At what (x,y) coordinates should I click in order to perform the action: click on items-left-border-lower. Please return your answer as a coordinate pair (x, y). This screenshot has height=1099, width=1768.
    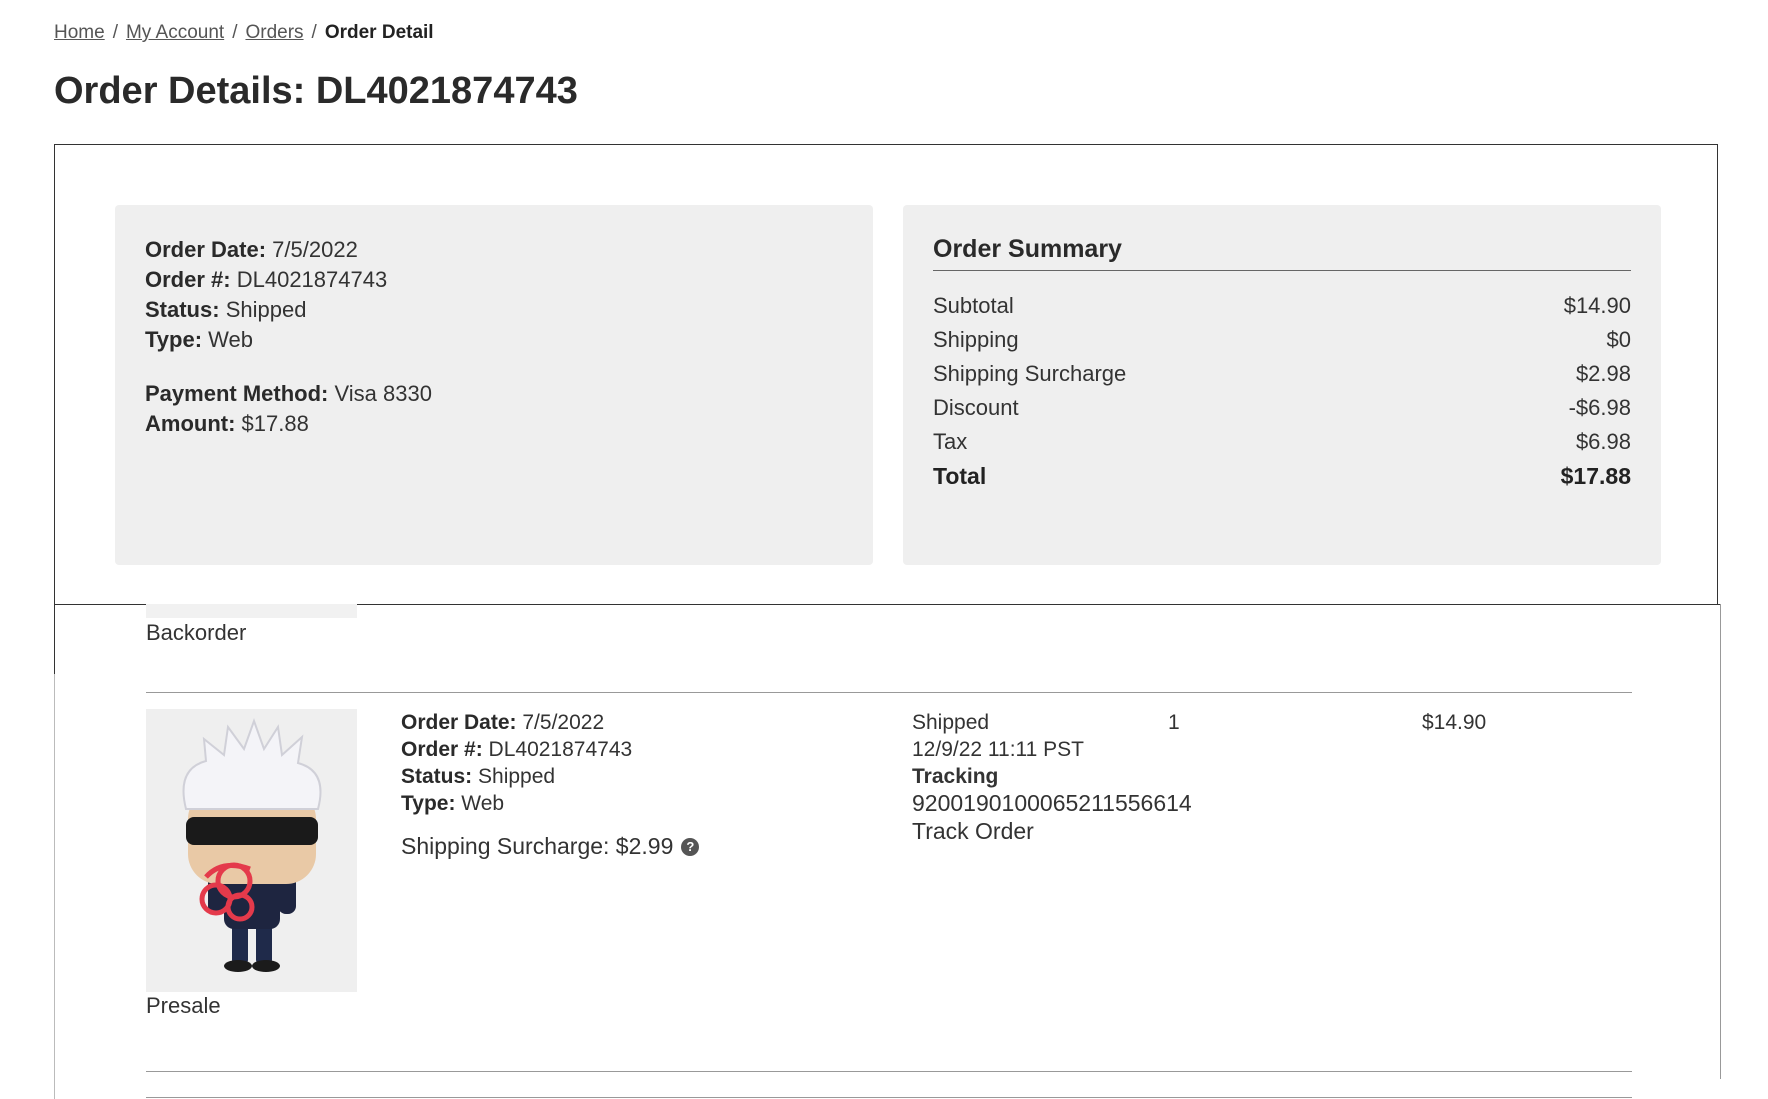
    Looking at the image, I should click on (54, 886).